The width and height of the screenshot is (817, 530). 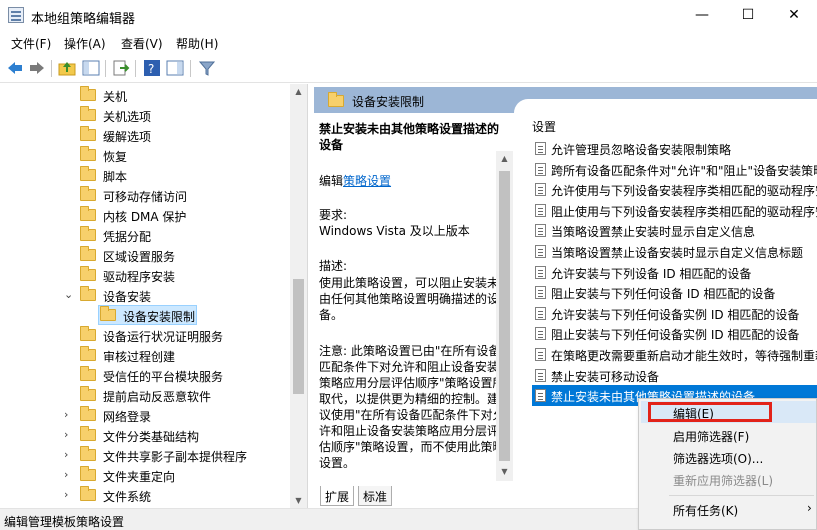 I want to click on minimize-button: —, so click(x=702, y=15).